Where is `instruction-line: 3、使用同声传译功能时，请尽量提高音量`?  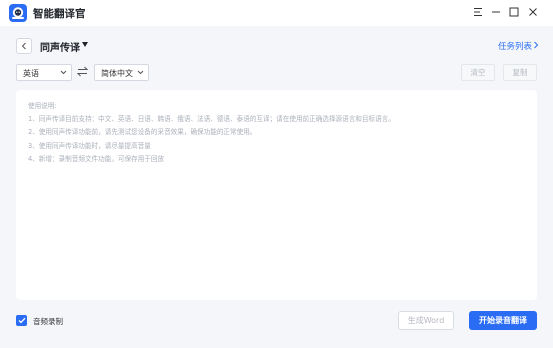 instruction-line: 3、使用同声传译功能时，请尽量提高音量 is located at coordinates (89, 145).